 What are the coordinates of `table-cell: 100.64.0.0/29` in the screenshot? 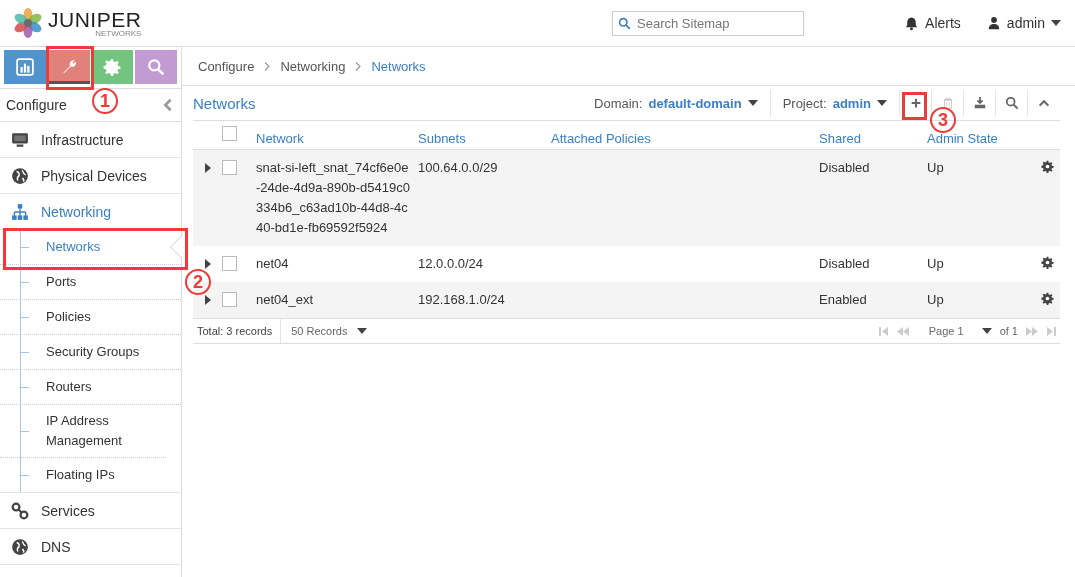 It's located at (458, 167).